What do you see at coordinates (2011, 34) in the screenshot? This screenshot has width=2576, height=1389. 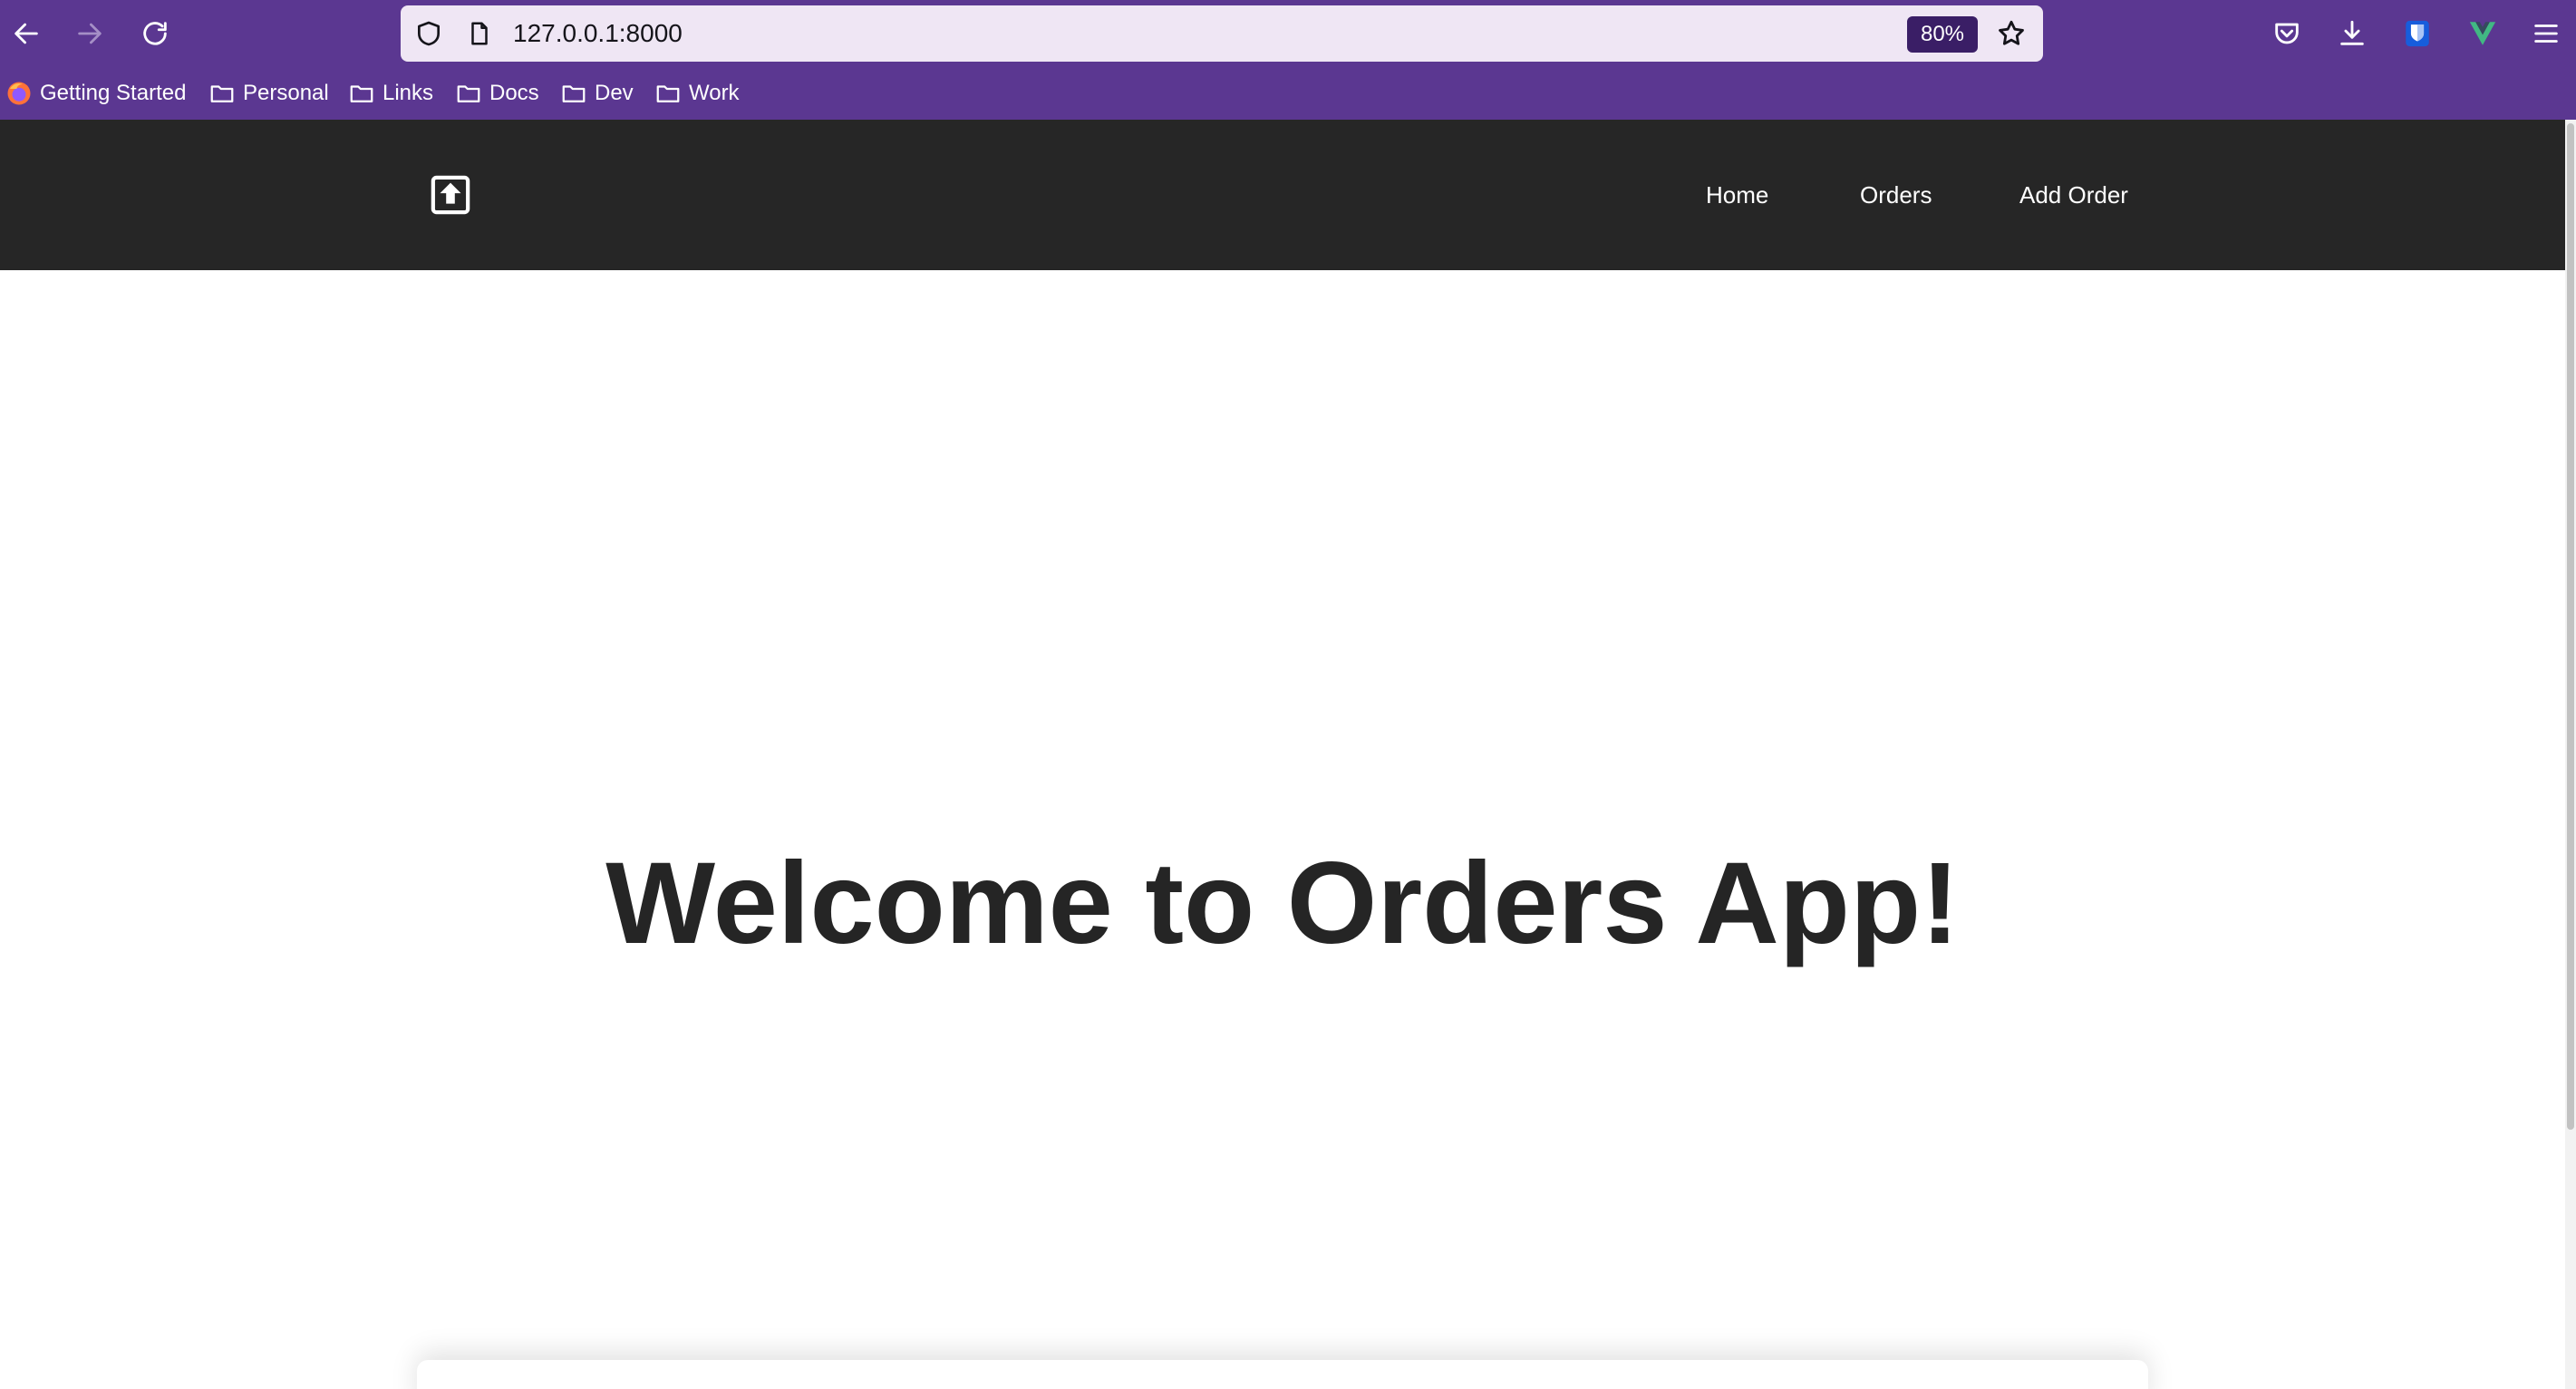 I see `bookmark-star-icon` at bounding box center [2011, 34].